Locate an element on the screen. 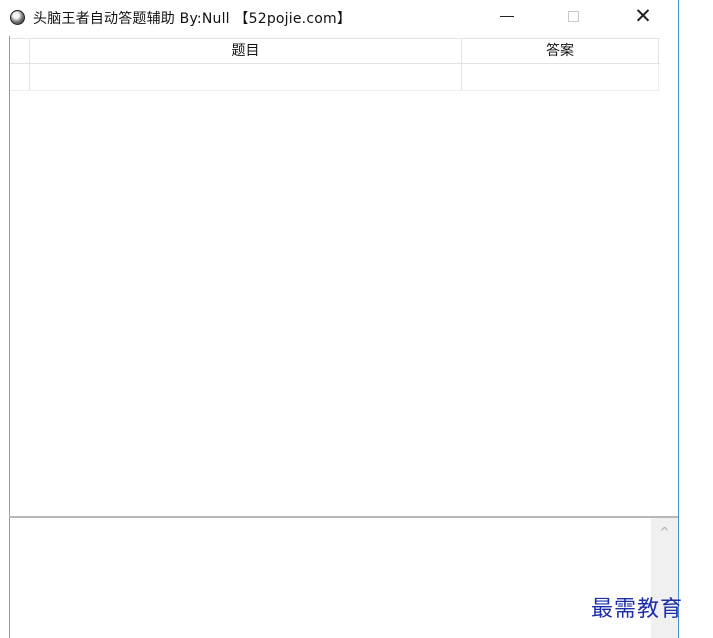 The height and width of the screenshot is (638, 713). table-row is located at coordinates (335, 77).